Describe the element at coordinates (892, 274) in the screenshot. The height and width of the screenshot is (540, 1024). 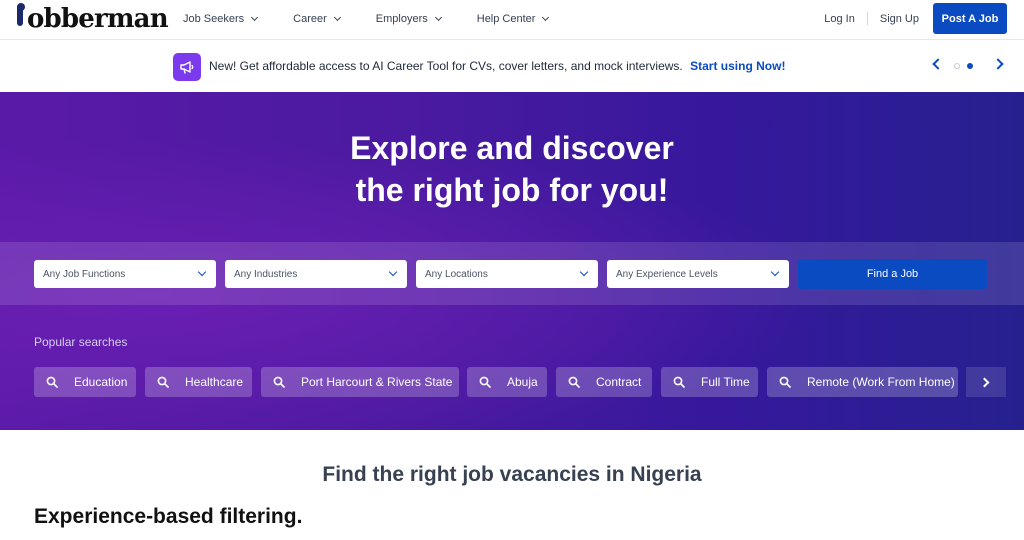
I see `find-job-button: Find a Job` at that location.